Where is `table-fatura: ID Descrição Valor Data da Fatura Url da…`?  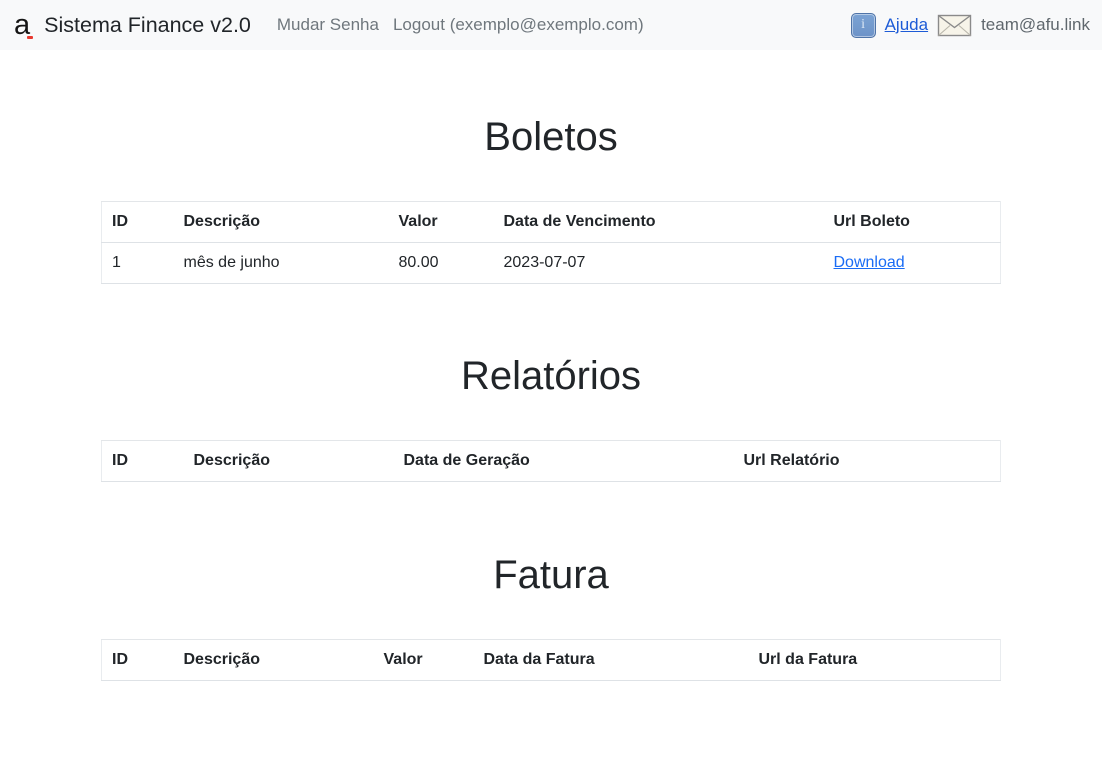
table-fatura: ID Descrição Valor Data da Fatura Url da… is located at coordinates (551, 660).